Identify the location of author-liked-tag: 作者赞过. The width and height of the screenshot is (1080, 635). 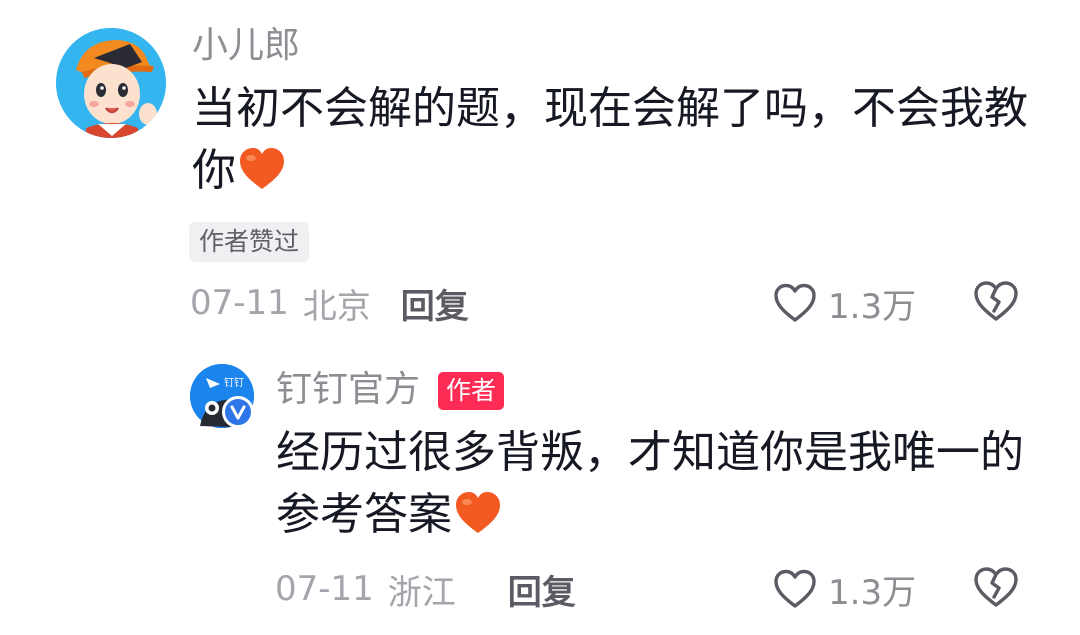
(249, 242).